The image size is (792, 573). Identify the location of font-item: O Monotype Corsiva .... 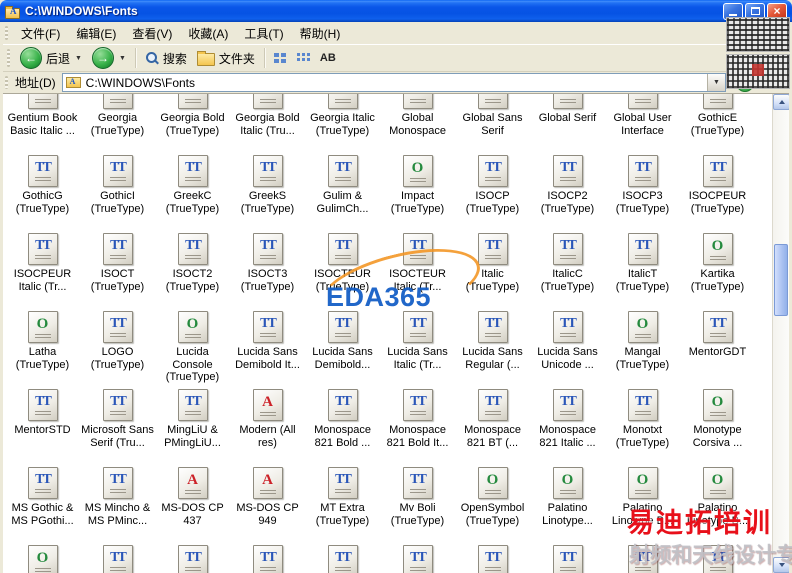
(717, 426).